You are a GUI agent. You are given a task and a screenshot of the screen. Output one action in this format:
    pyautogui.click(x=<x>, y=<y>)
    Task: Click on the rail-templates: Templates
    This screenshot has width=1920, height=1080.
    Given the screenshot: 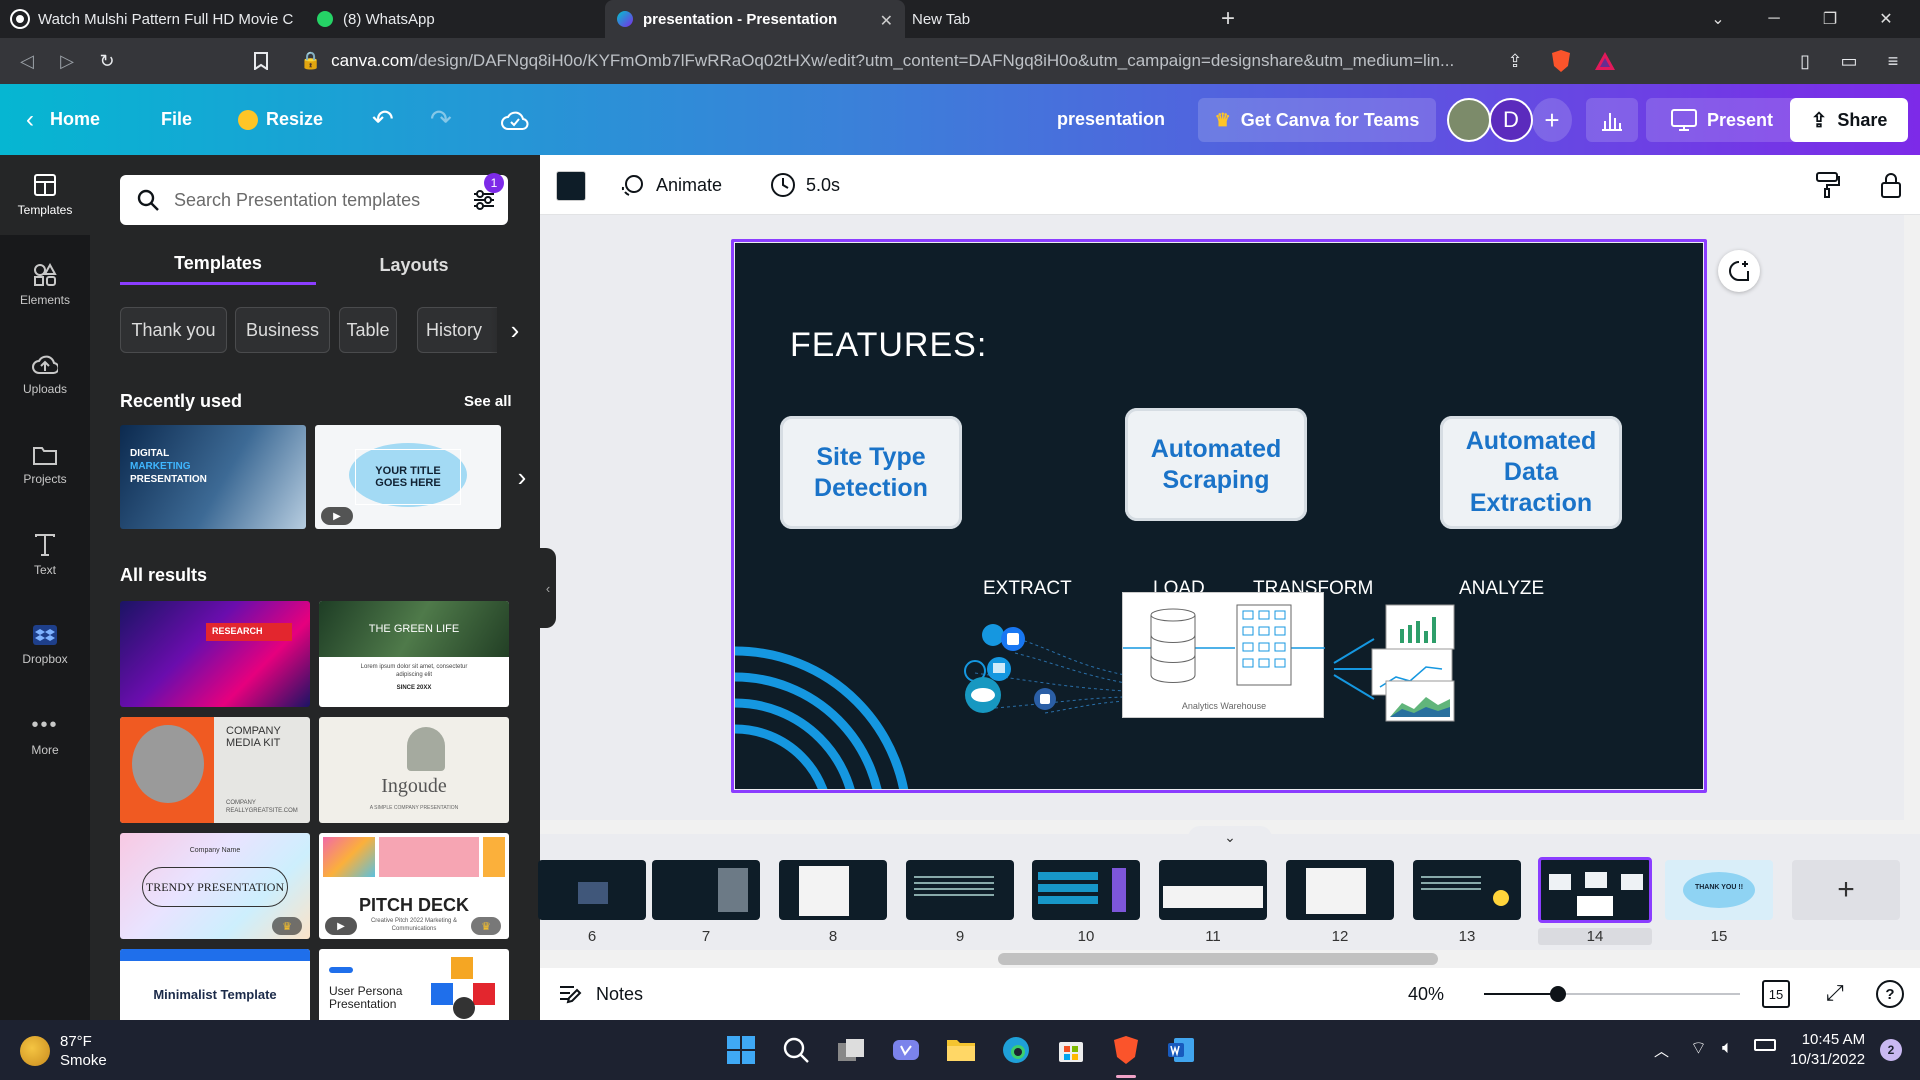 What is the action you would take?
    pyautogui.click(x=45, y=195)
    